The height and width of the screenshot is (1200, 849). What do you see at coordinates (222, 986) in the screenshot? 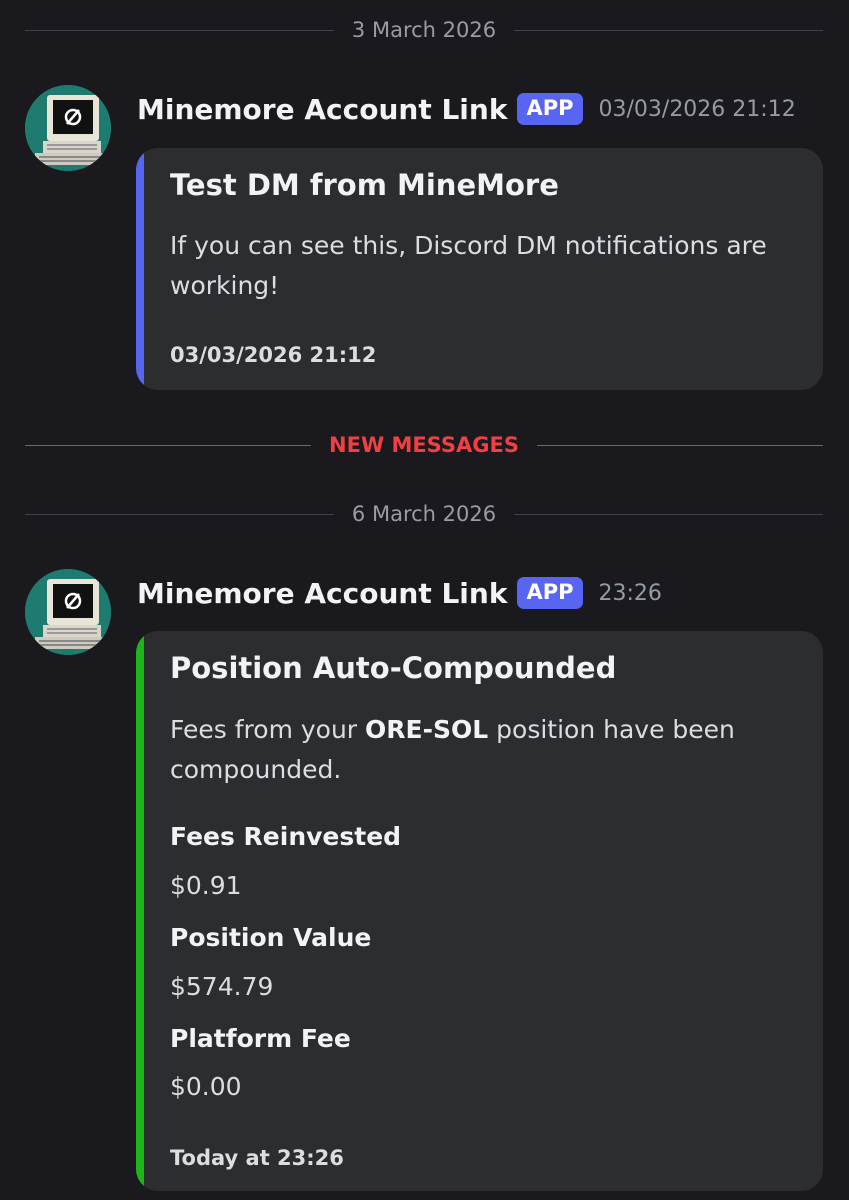
I see `field-value-position-value: $574.79` at bounding box center [222, 986].